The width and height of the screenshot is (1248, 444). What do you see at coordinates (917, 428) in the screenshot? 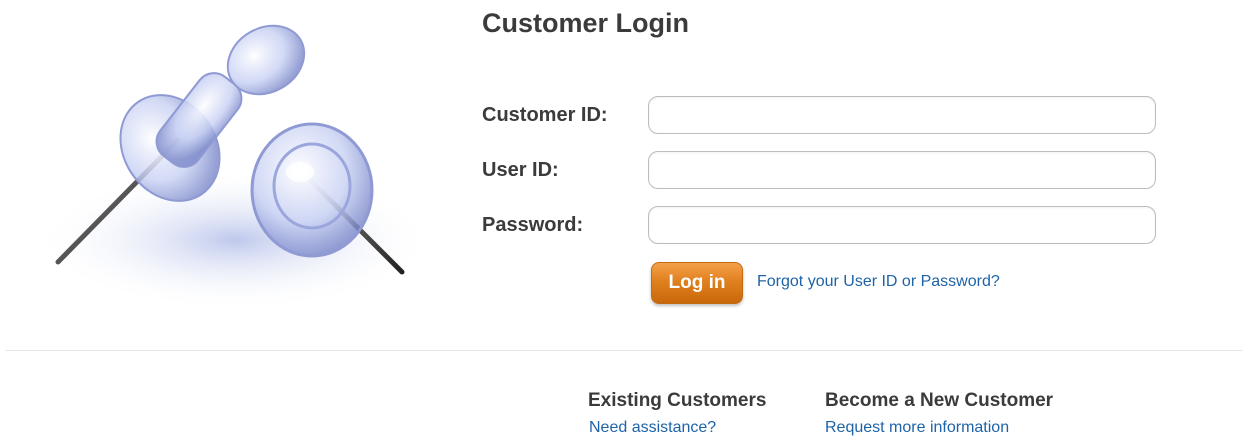
I see `request-information-link: Request more information` at bounding box center [917, 428].